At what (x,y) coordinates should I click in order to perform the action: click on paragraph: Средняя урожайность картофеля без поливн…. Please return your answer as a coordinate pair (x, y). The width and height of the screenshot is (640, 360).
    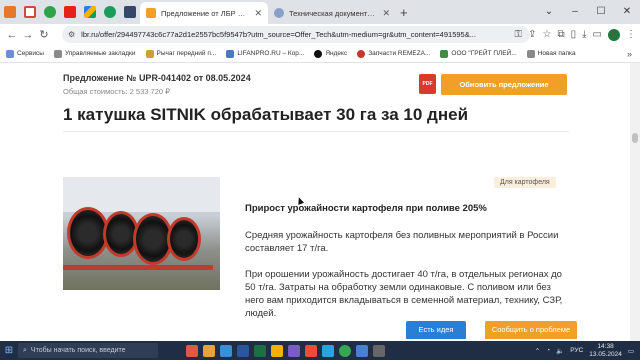
    Looking at the image, I should click on (402, 242).